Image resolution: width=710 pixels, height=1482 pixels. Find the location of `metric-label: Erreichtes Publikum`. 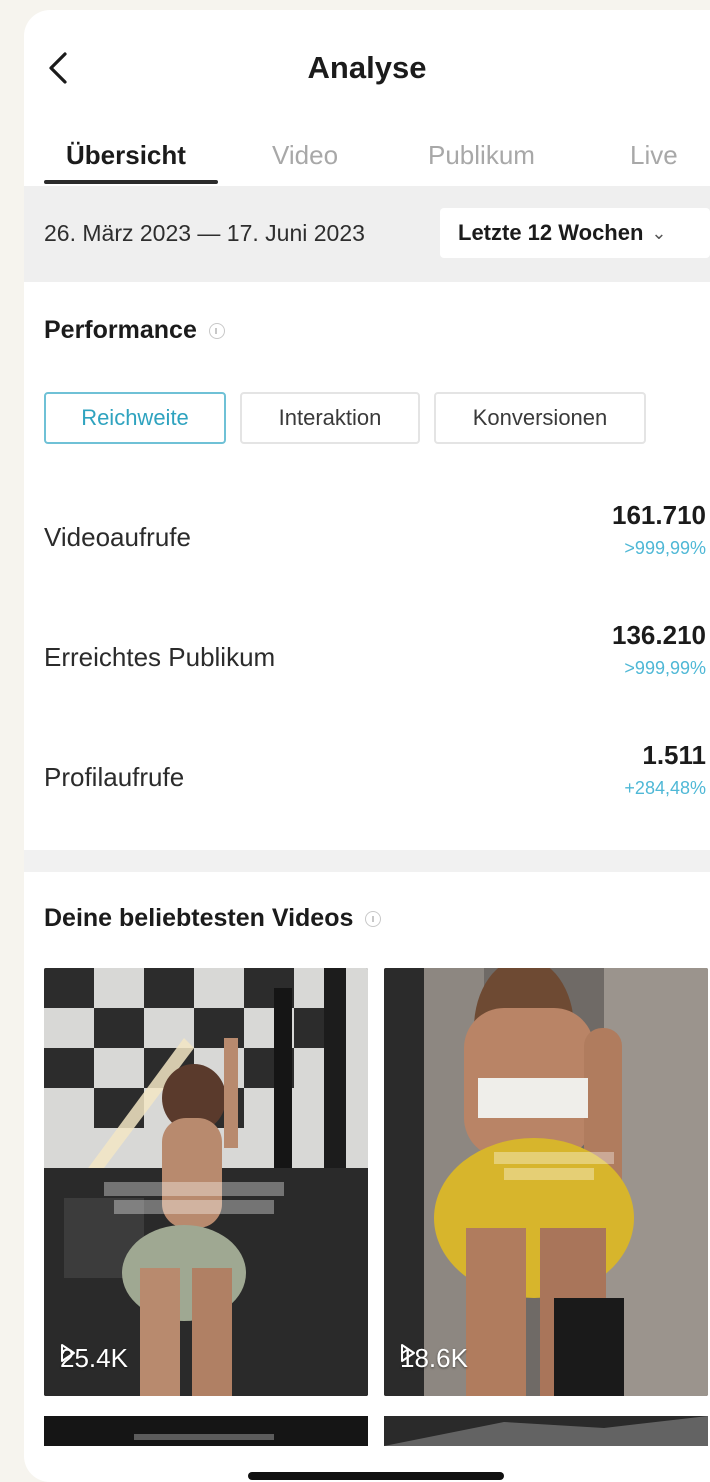

metric-label: Erreichtes Publikum is located at coordinates (160, 657).